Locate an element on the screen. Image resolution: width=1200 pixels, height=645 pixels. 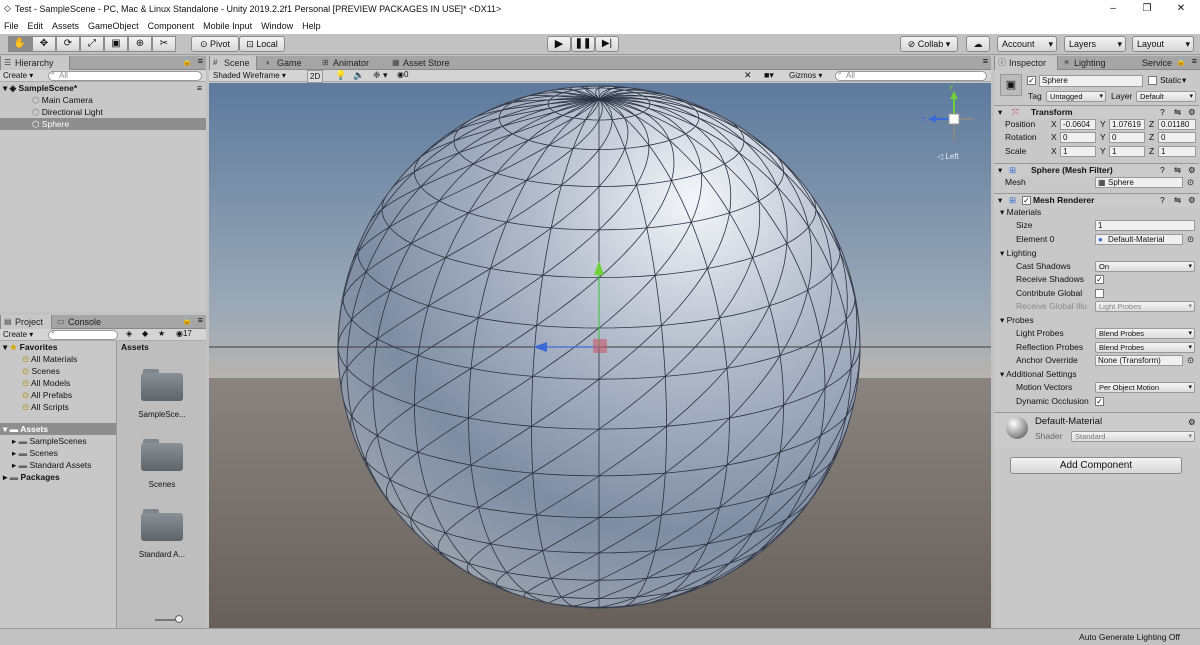
custom-tool-icon: ✂ is located at coordinates (164, 44).